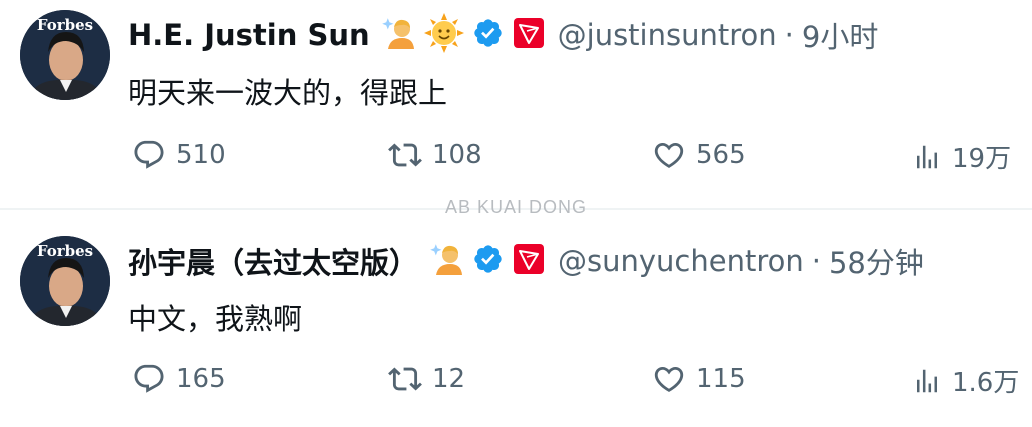 This screenshot has height=427, width=1032. Describe the element at coordinates (457, 155) in the screenshot. I see `retweet-count: 108` at that location.